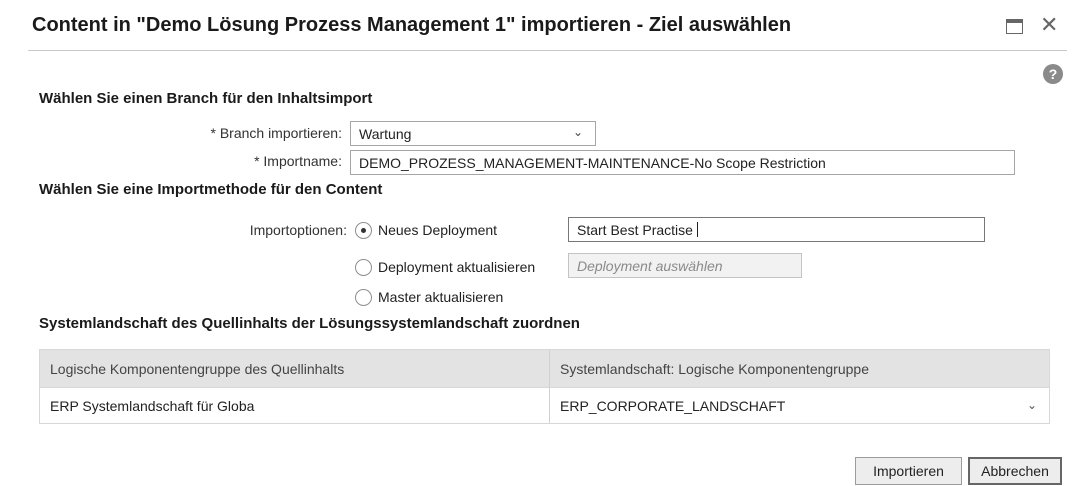 Image resolution: width=1081 pixels, height=486 pixels. What do you see at coordinates (697, 229) in the screenshot?
I see `text-caret` at bounding box center [697, 229].